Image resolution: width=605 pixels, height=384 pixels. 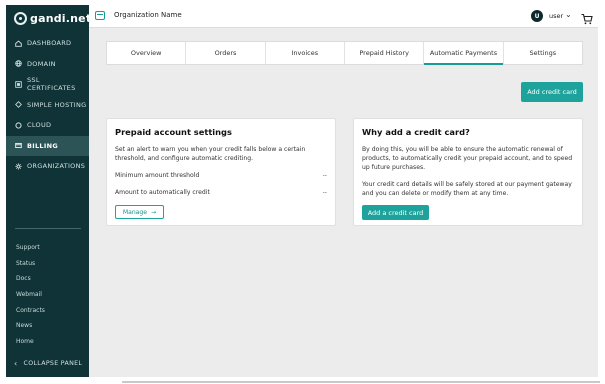 What do you see at coordinates (61, 18) in the screenshot?
I see `logo-text: gandi.net` at bounding box center [61, 18].